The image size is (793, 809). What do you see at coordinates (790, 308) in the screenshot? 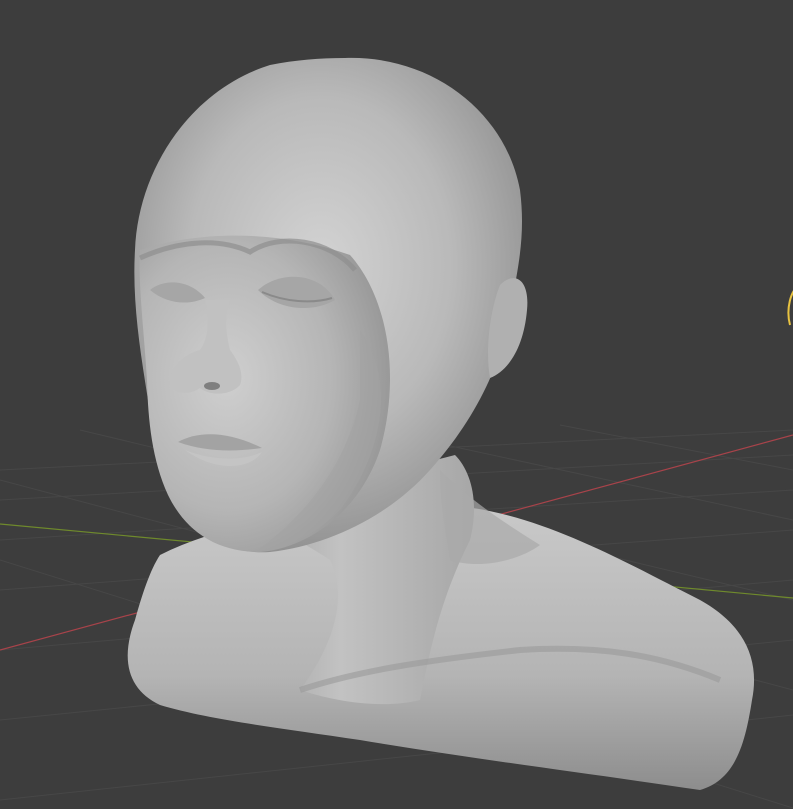
I see `sculpt-brush-cursor-icon` at bounding box center [790, 308].